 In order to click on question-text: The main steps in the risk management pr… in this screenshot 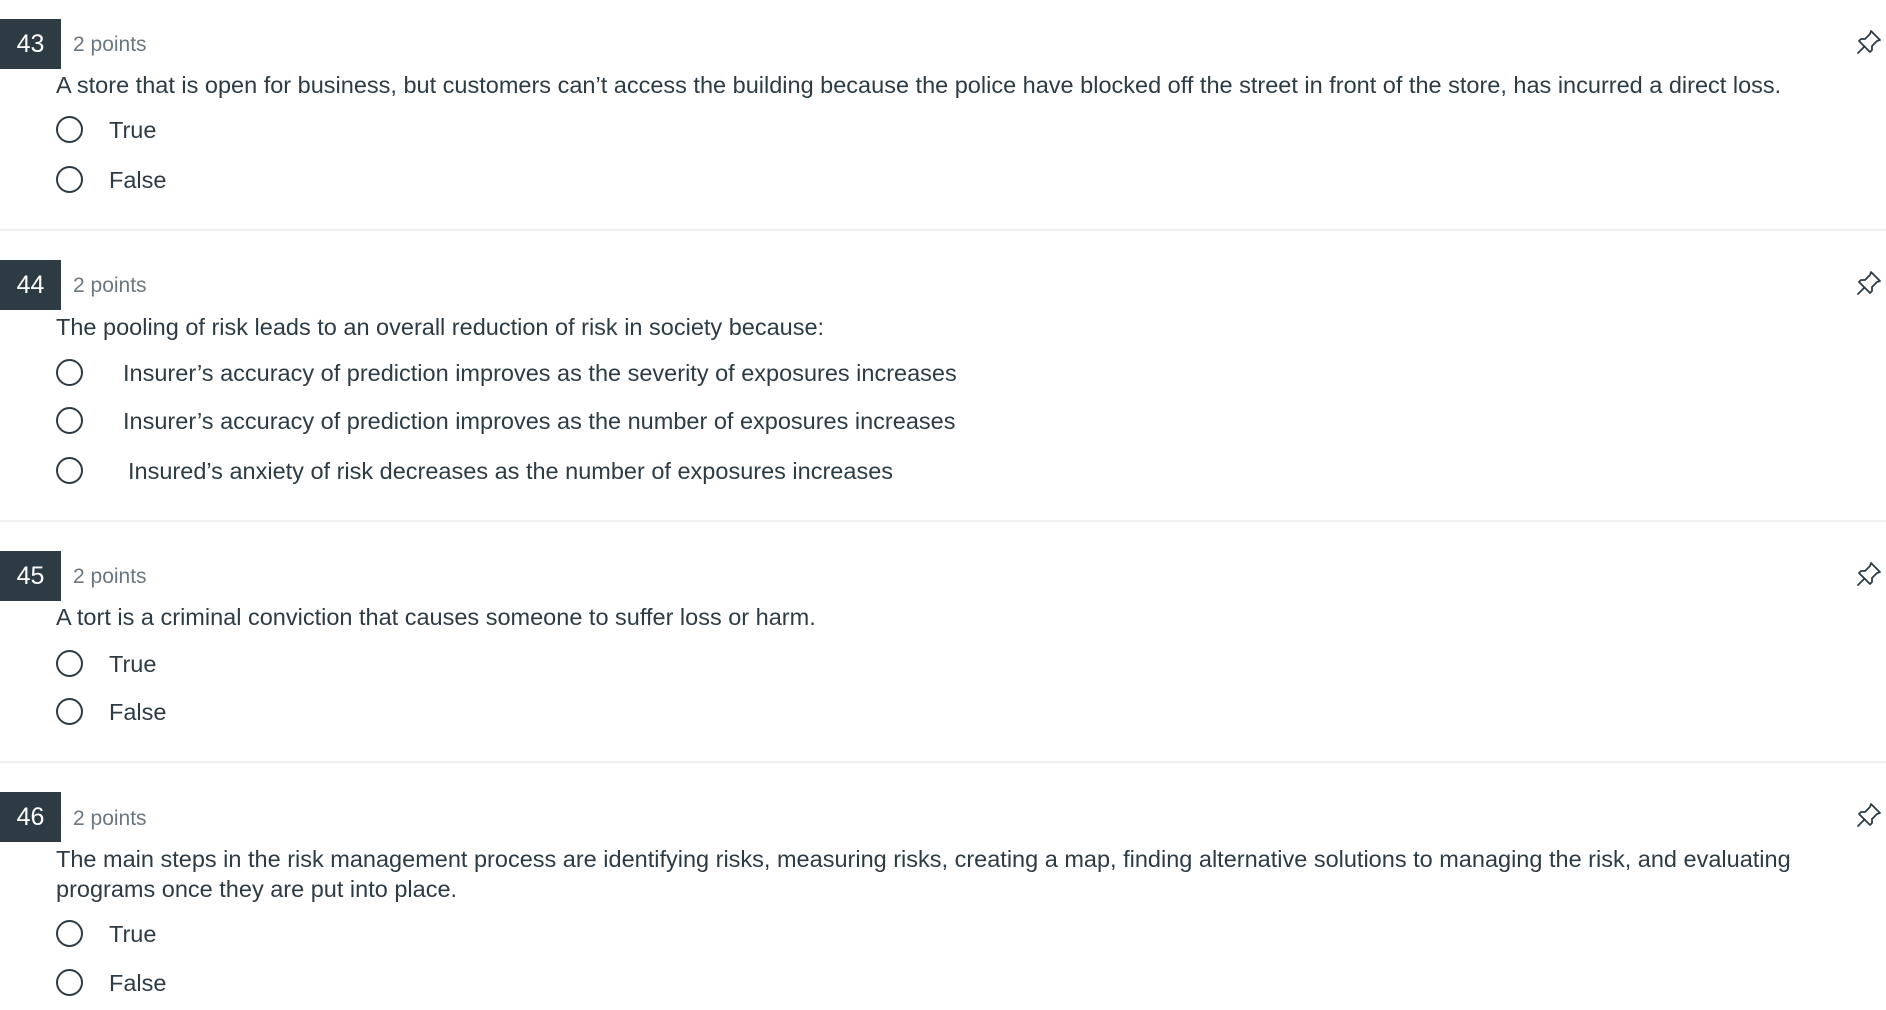, I will do `click(923, 874)`.